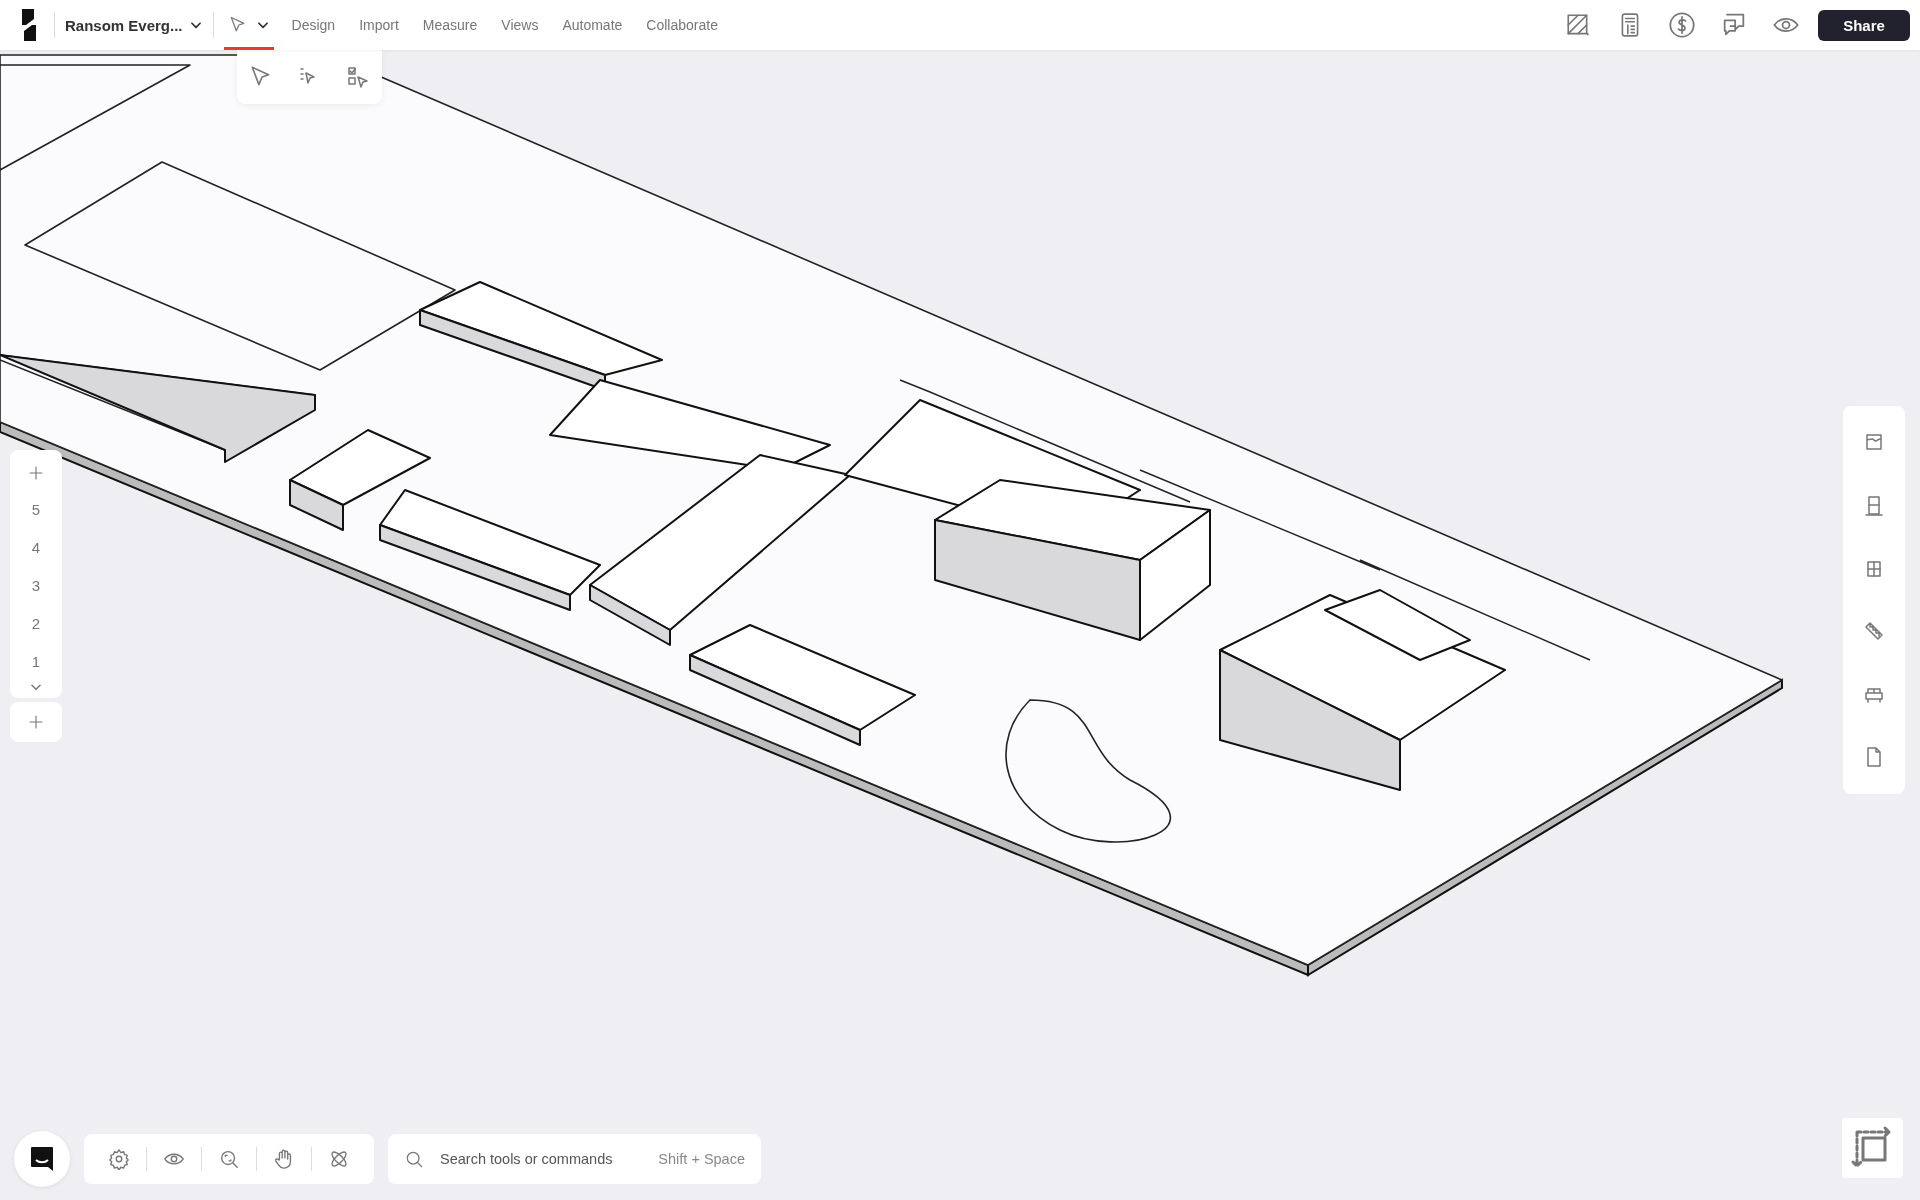 The width and height of the screenshot is (1920, 1200). What do you see at coordinates (36, 661) in the screenshot?
I see `level-item: 1` at bounding box center [36, 661].